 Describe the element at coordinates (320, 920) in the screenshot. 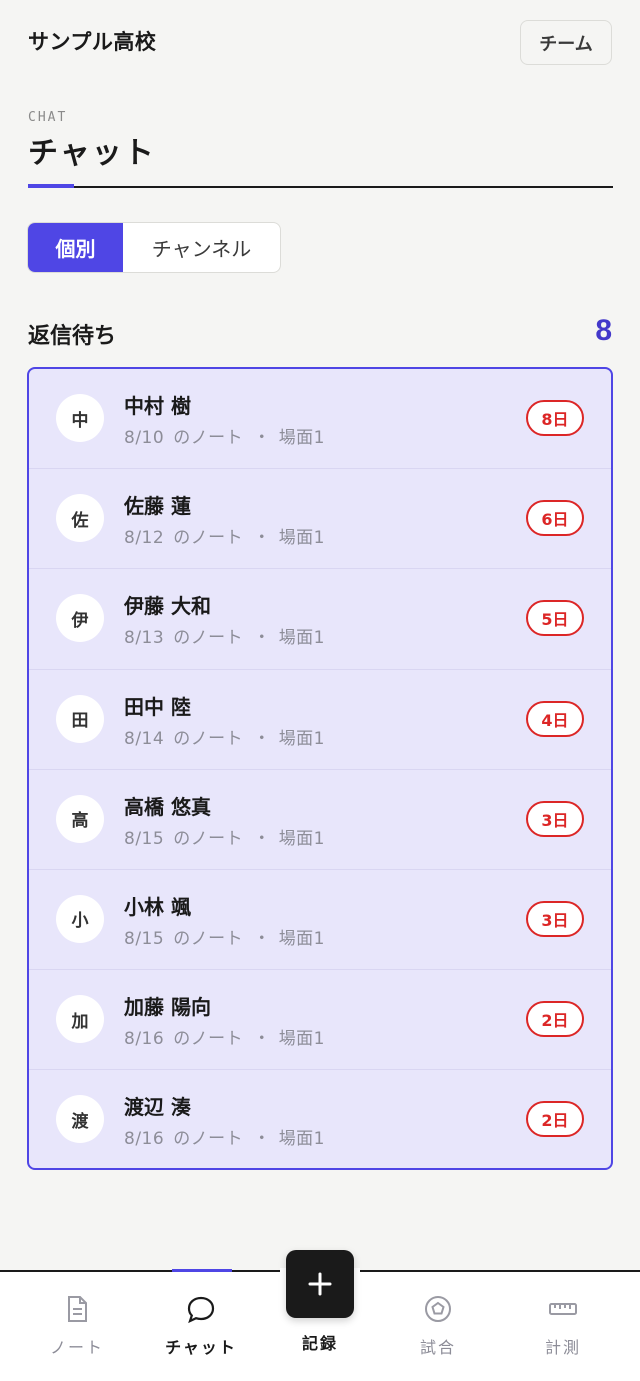

I see `list-item: 小小林 颯 8/15 のノート・場面1 3日` at that location.